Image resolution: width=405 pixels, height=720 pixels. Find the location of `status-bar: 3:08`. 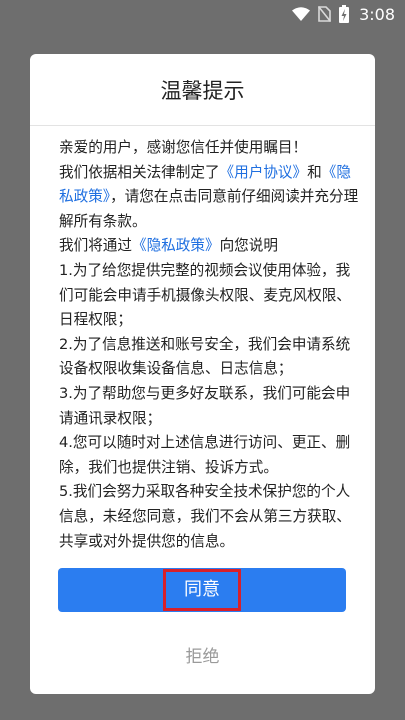

status-bar: 3:08 is located at coordinates (202, 14).